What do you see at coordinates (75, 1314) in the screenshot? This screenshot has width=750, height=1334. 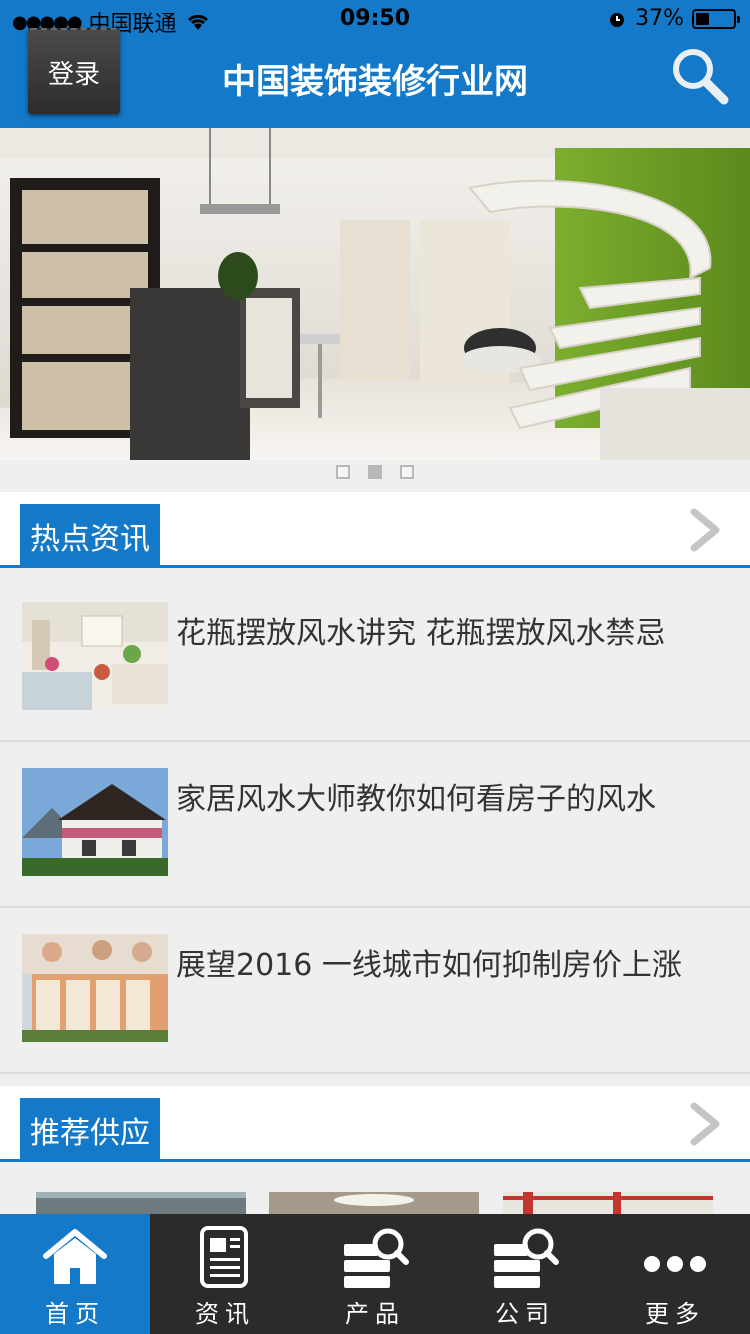 I see `tab-label: 首页` at bounding box center [75, 1314].